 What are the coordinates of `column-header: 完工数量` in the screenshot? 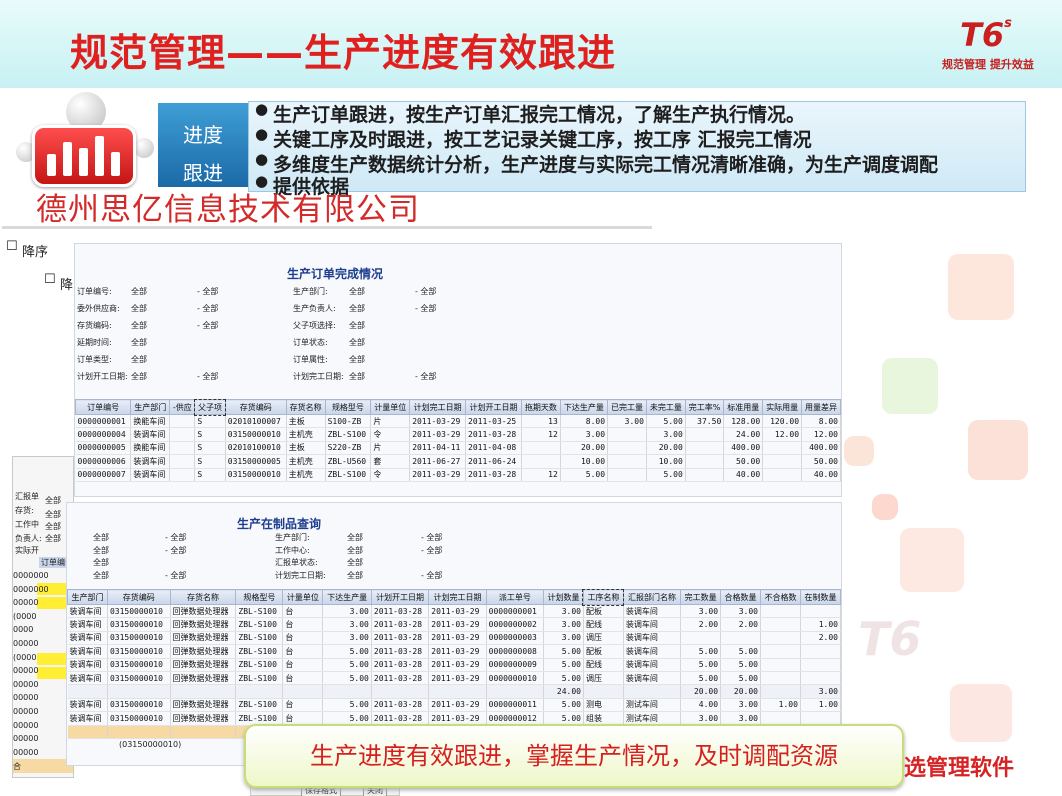 It's located at (701, 597).